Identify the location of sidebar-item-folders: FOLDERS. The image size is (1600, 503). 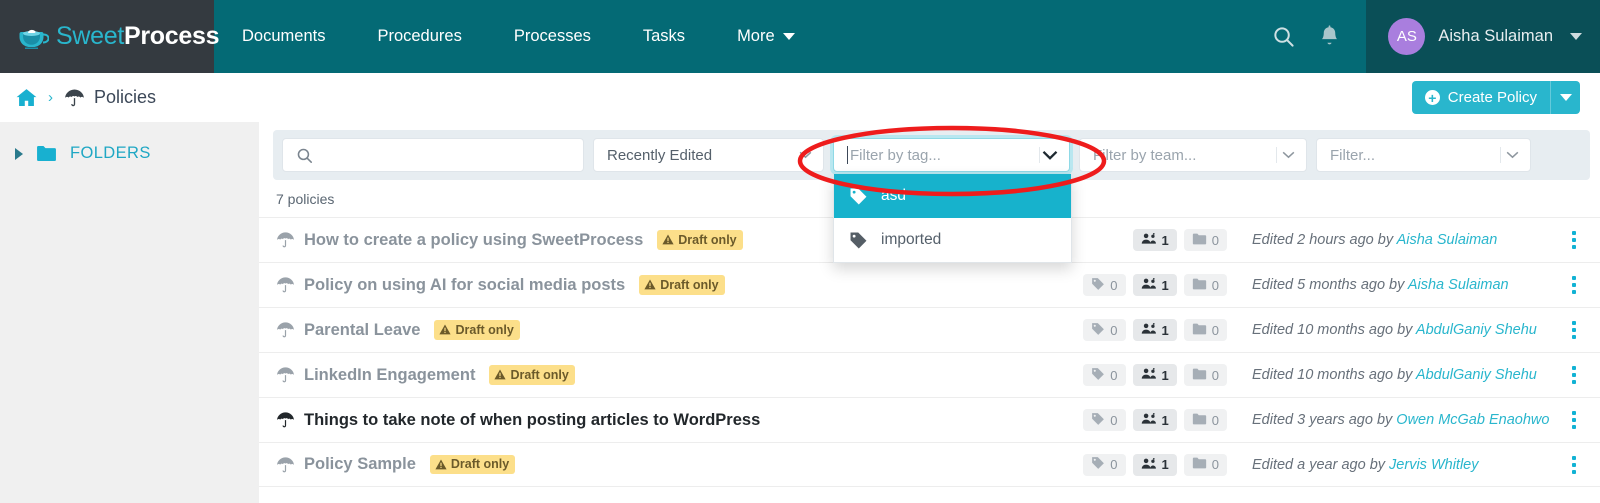
(129, 153).